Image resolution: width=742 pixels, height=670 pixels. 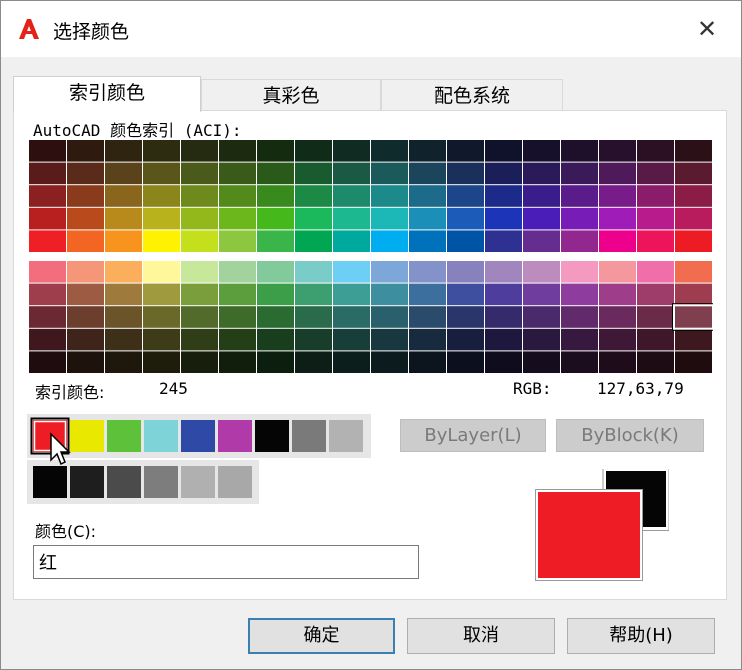 I want to click on tab-color-books: 配色系统, so click(x=472, y=96).